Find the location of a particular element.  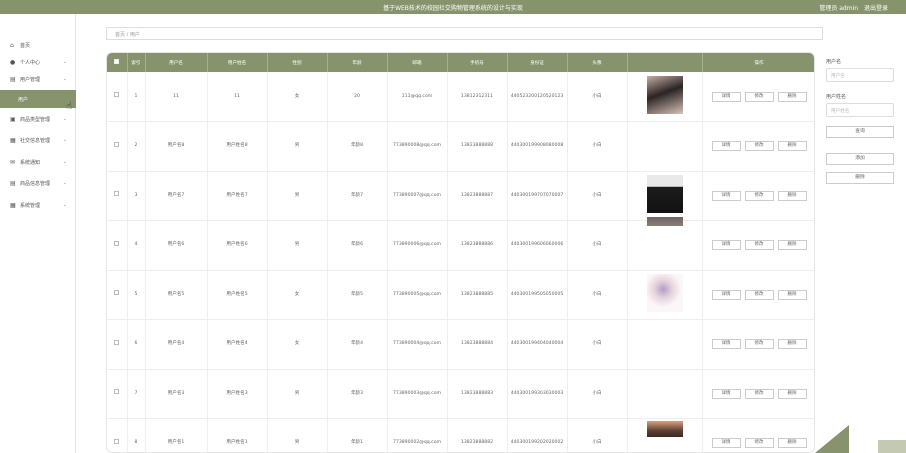

cell-email: 773890007@qq.com is located at coordinates (417, 196).